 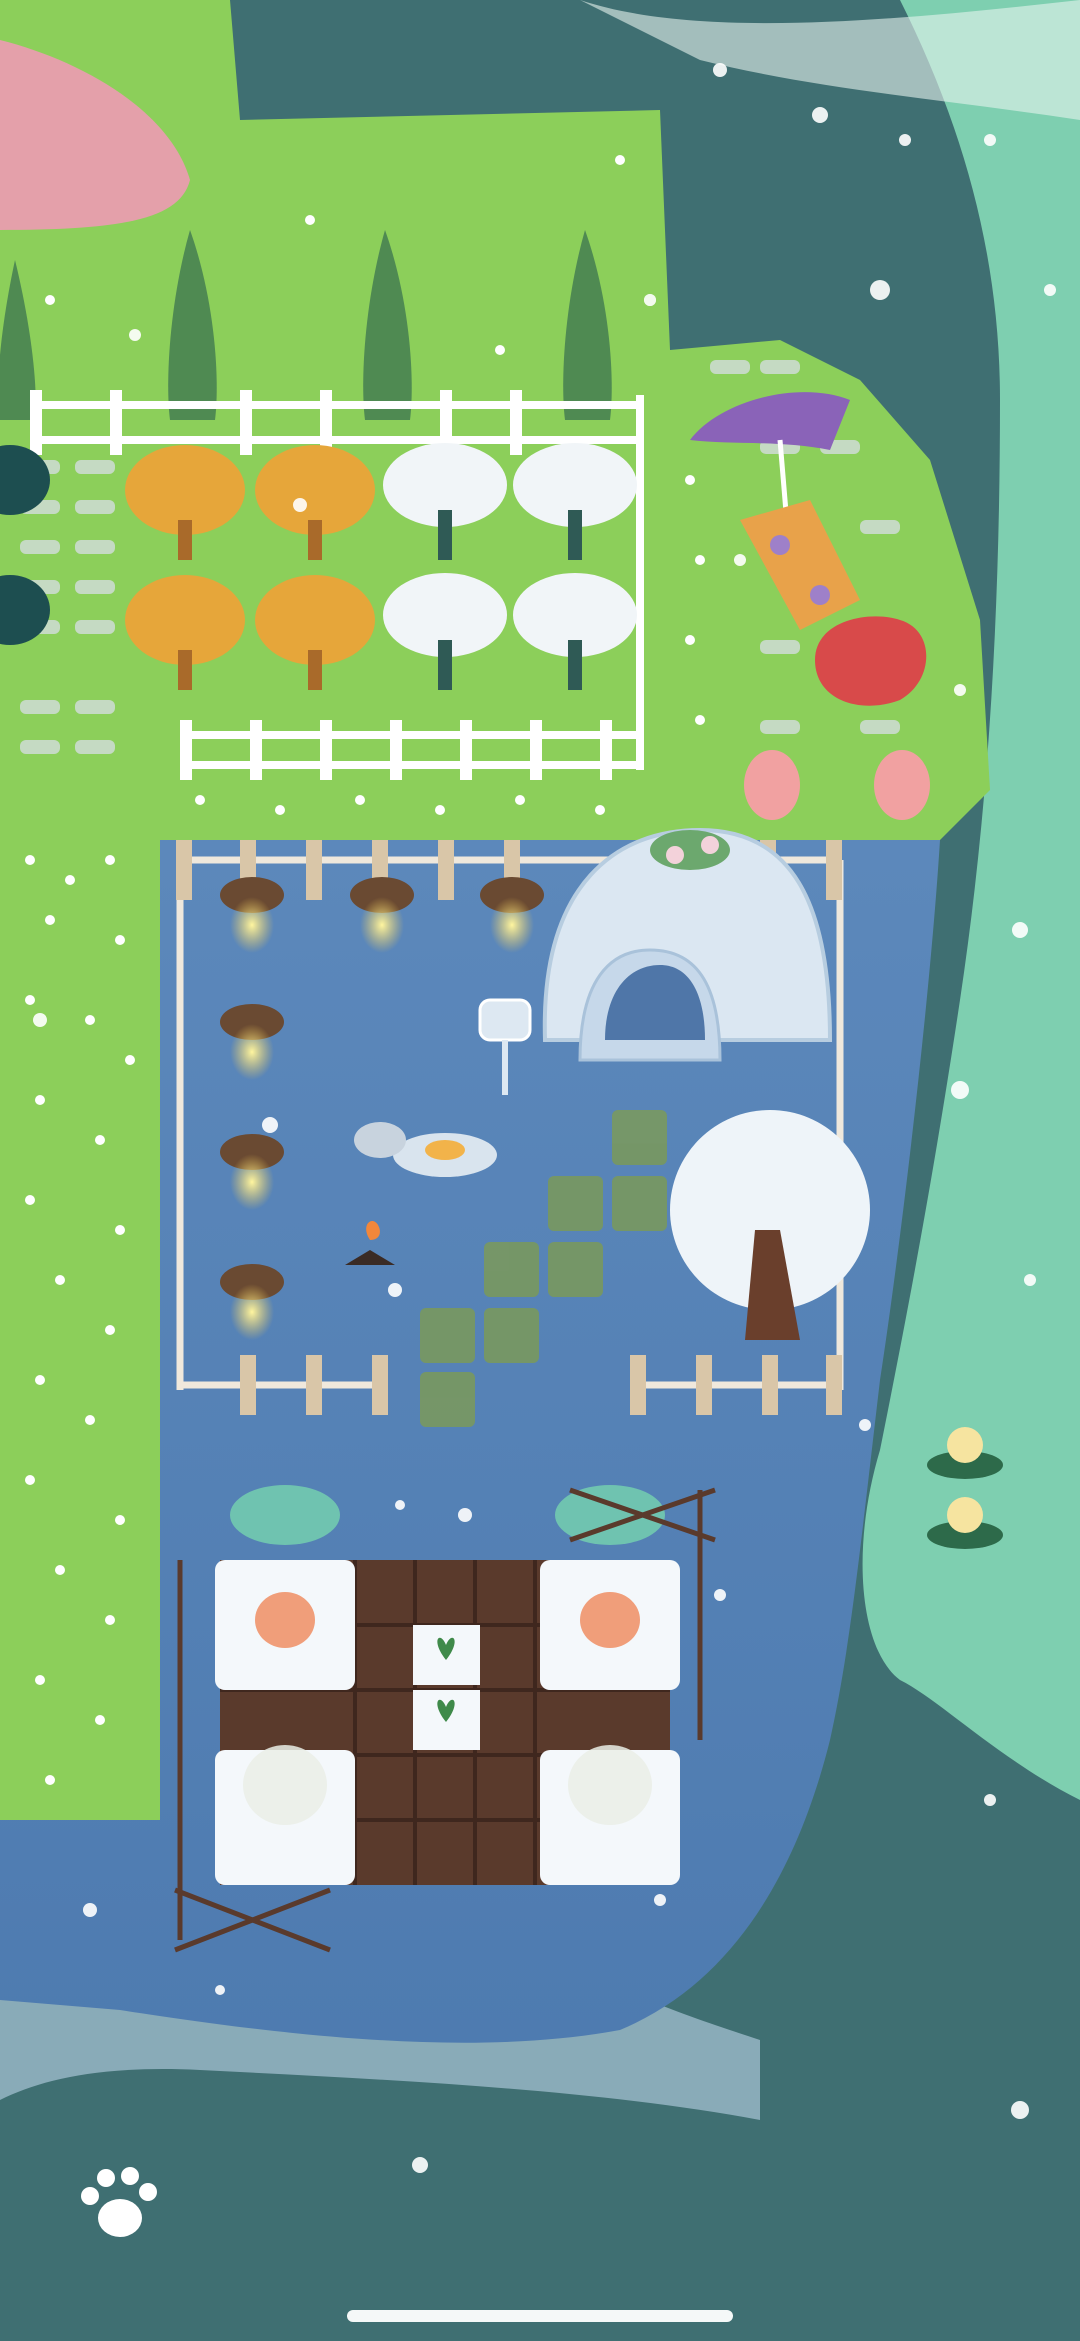 What do you see at coordinates (119, 2202) in the screenshot?
I see `paw-icon` at bounding box center [119, 2202].